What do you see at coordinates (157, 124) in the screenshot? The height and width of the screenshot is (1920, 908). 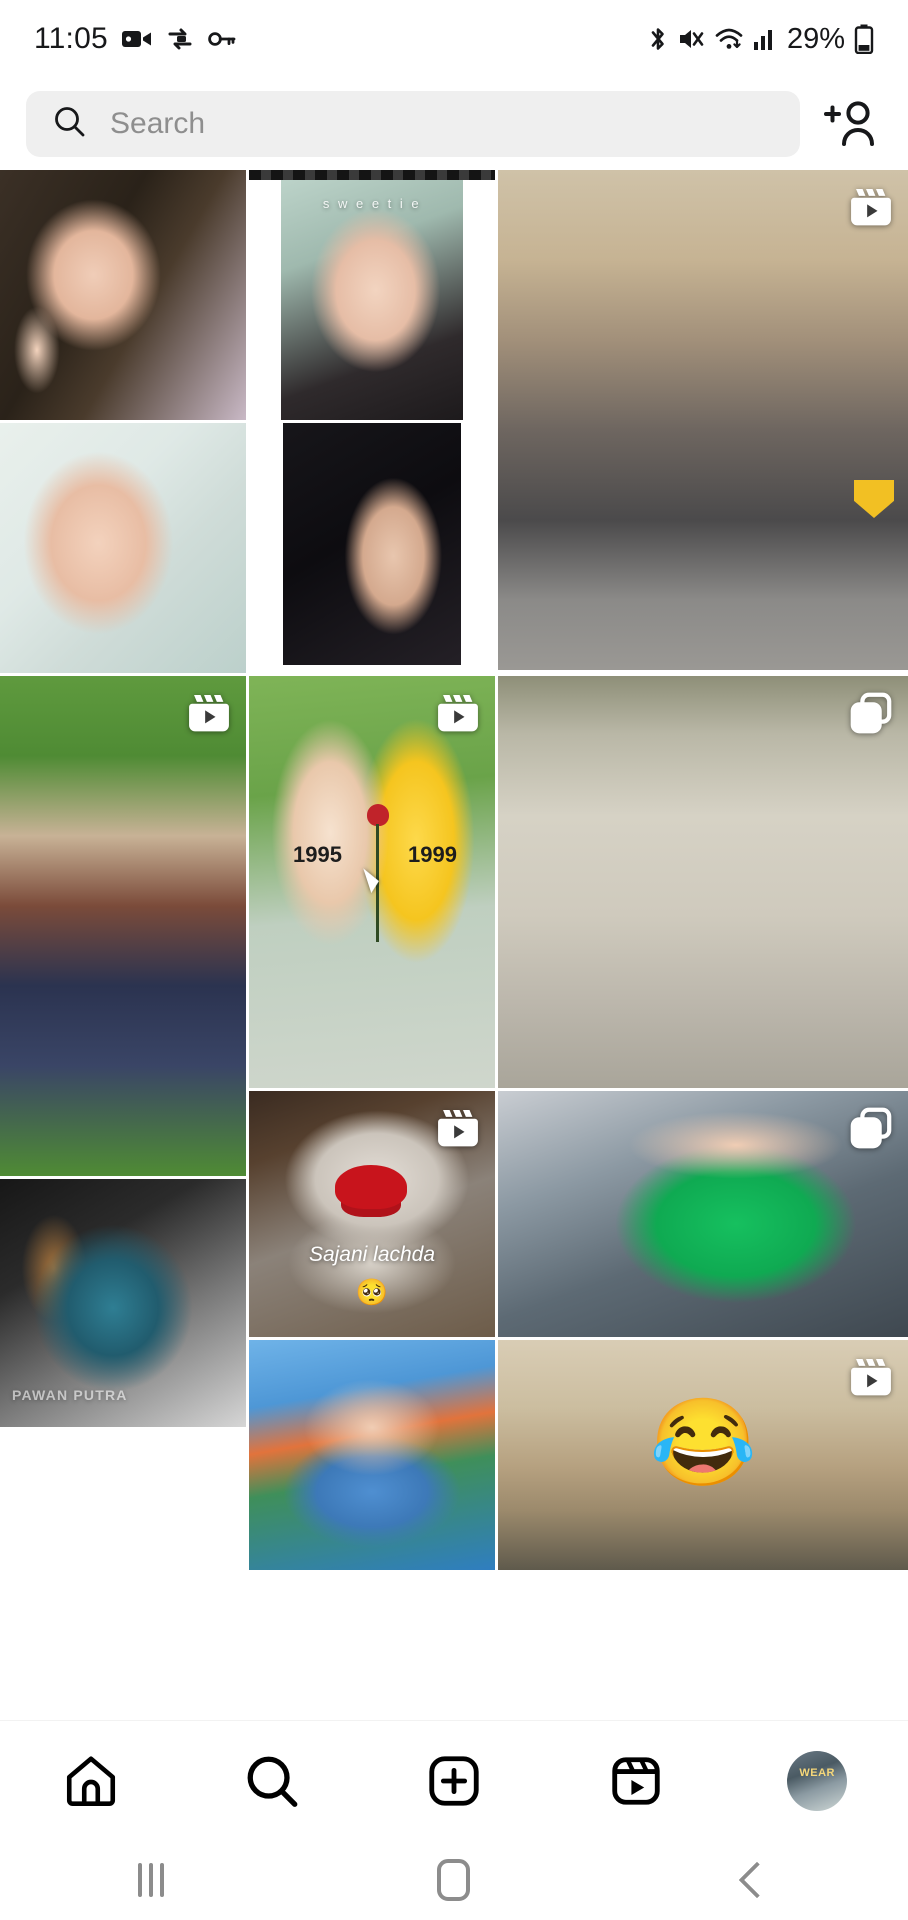 I see `search-input: Search` at bounding box center [157, 124].